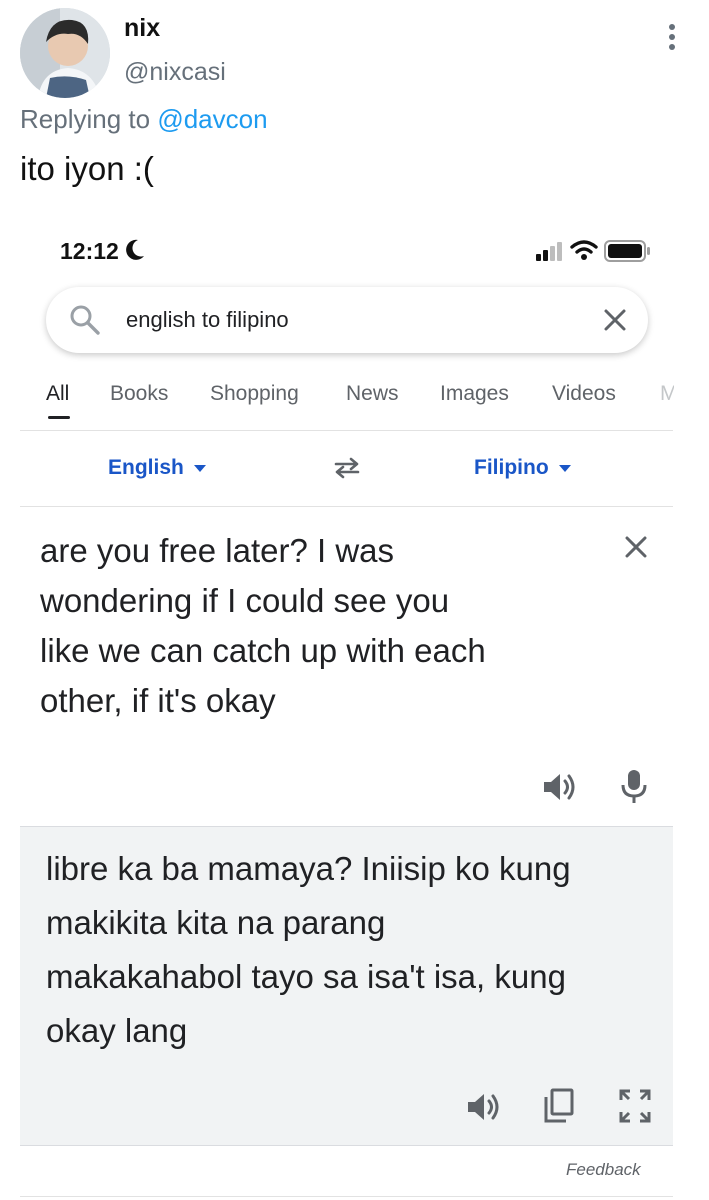 This screenshot has width=709, height=1200. What do you see at coordinates (584, 394) in the screenshot?
I see `tab-videos: Videos` at bounding box center [584, 394].